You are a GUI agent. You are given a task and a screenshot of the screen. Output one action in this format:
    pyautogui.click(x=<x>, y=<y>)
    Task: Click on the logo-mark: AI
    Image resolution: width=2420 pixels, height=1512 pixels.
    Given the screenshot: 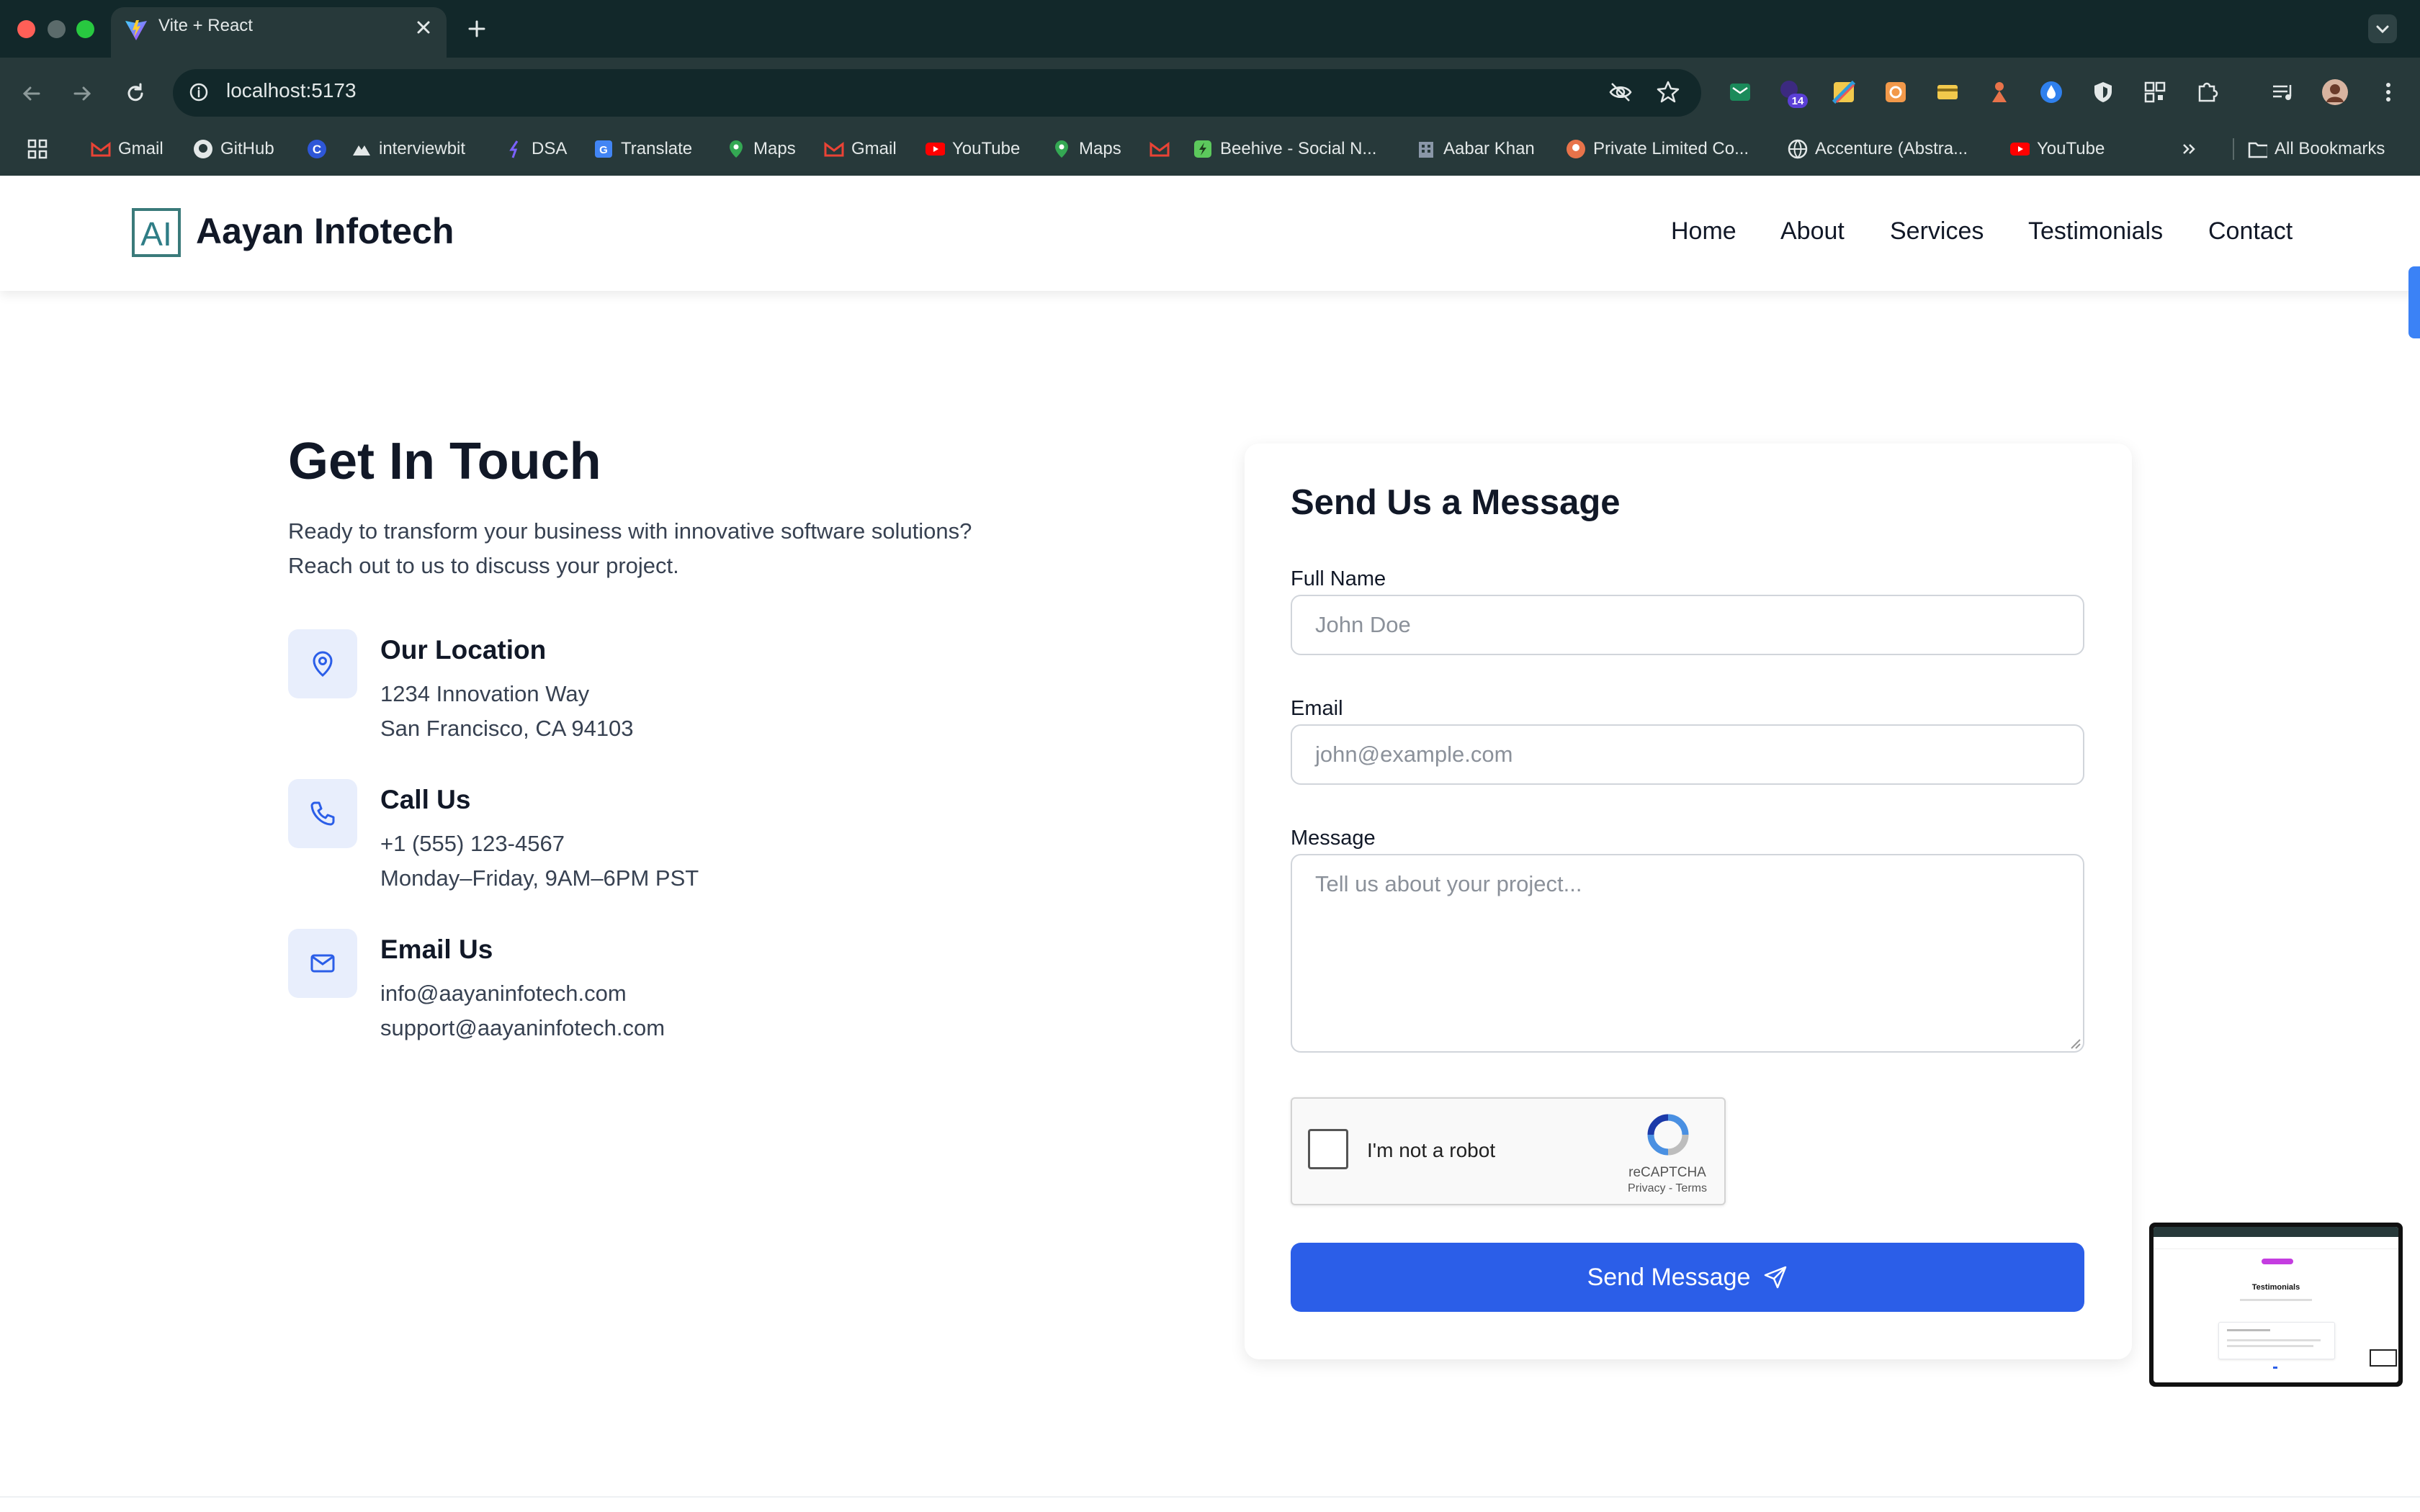 What is the action you would take?
    pyautogui.click(x=156, y=232)
    